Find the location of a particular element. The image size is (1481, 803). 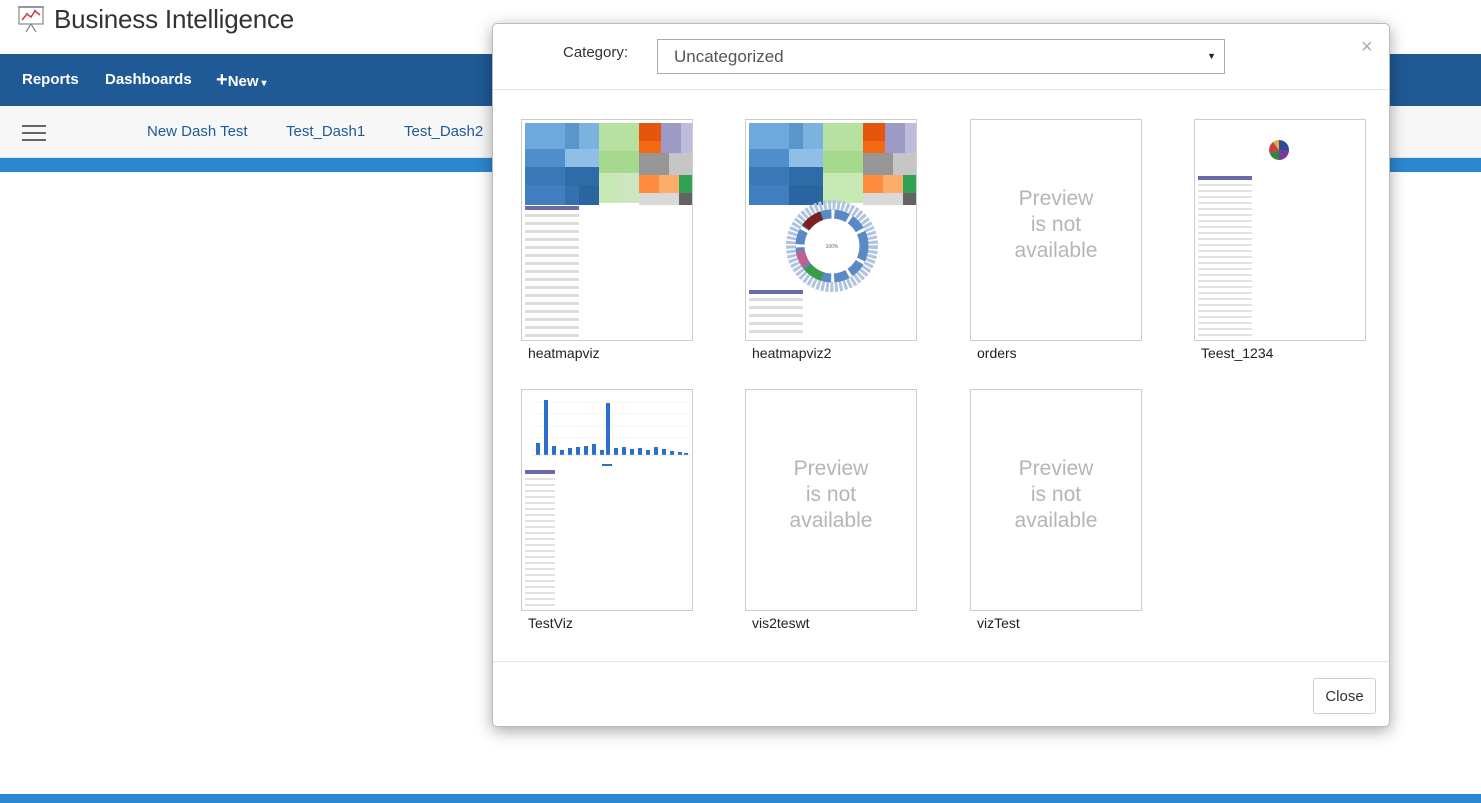

viz-tile-orders: Preview is not available orders is located at coordinates (1056, 240).